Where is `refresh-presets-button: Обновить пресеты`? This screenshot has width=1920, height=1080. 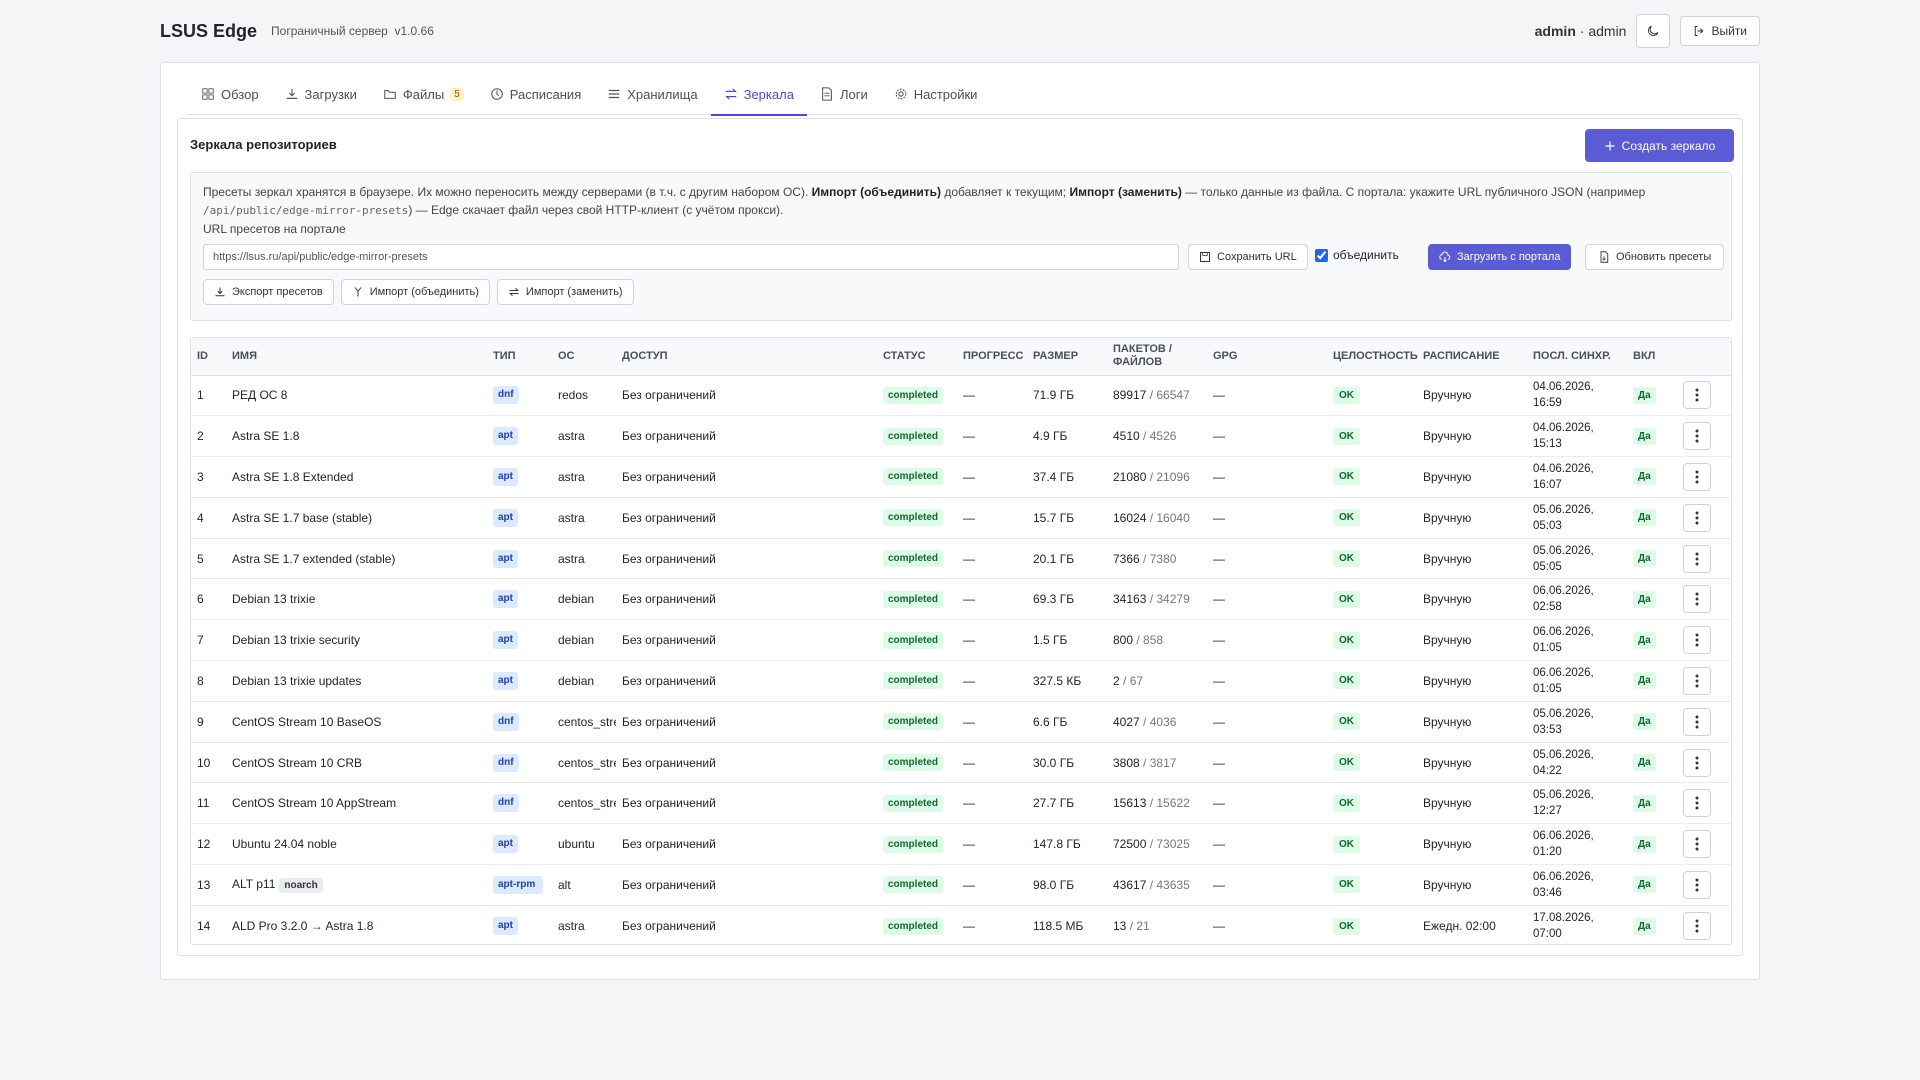 refresh-presets-button: Обновить пресеты is located at coordinates (1655, 257).